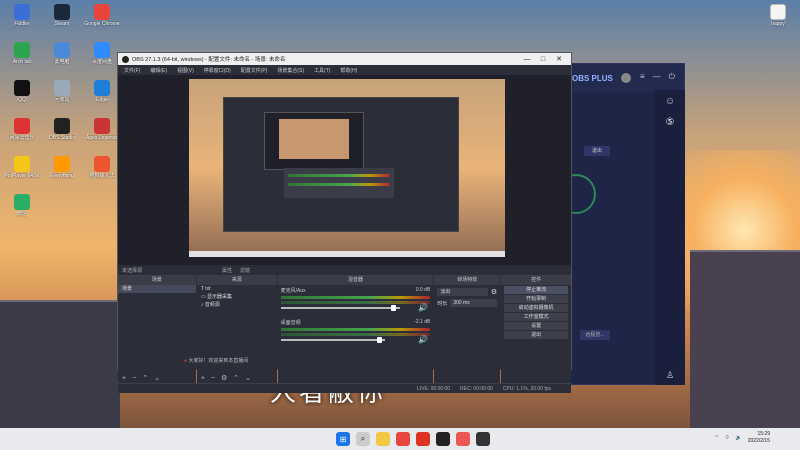 This screenshot has width=800, height=450. I want to click on source-item: ▭ 显示器采集, so click(237, 297).